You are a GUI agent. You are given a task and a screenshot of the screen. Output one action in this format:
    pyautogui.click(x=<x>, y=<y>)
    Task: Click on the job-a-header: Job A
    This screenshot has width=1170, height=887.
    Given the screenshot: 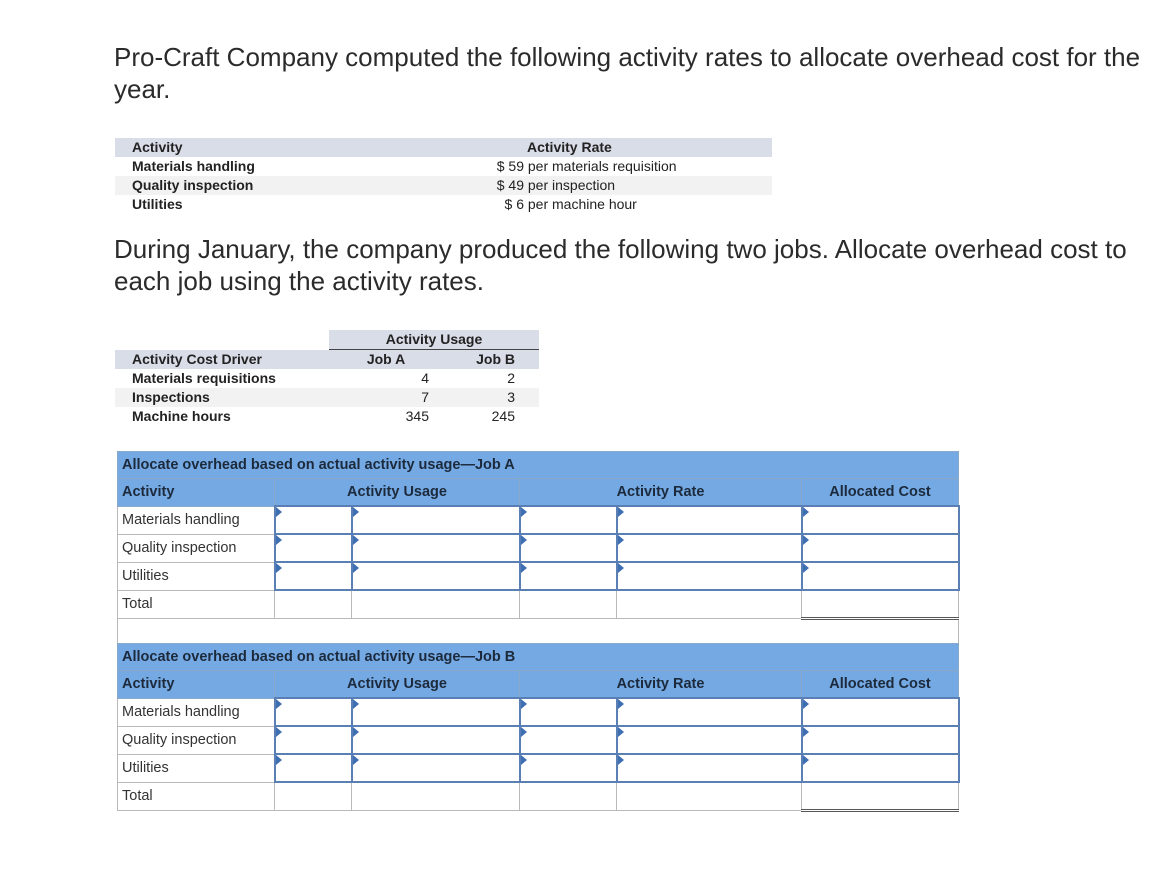 What is the action you would take?
    pyautogui.click(x=386, y=359)
    